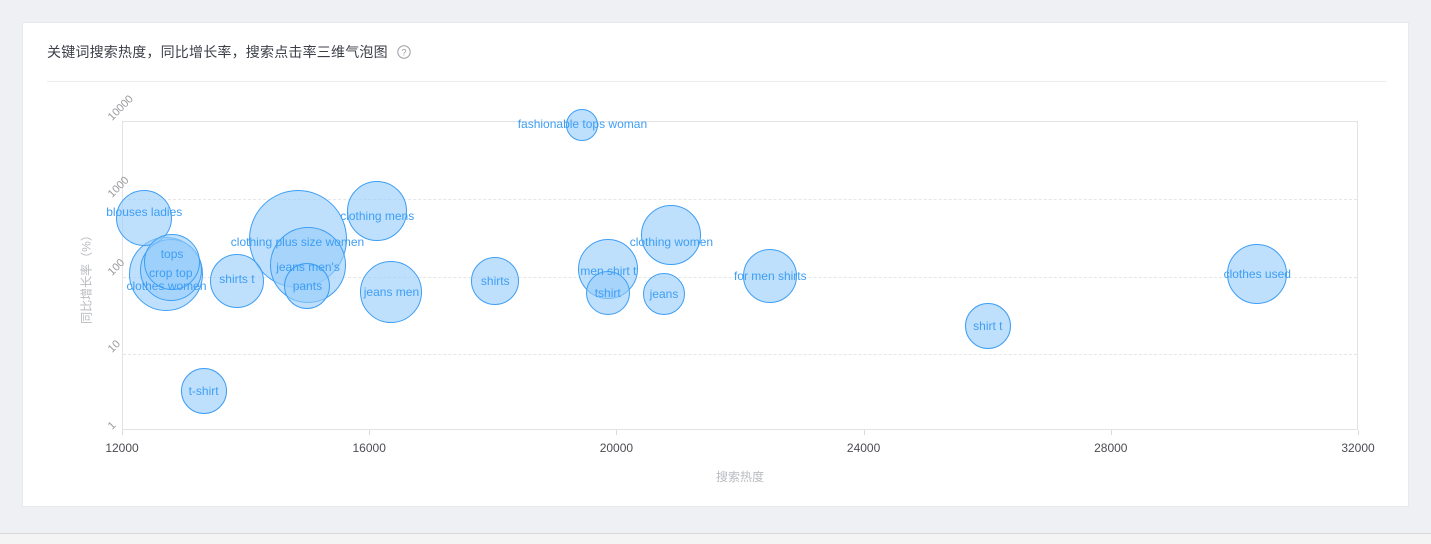  I want to click on x-axis-tick: 16000, so click(369, 448).